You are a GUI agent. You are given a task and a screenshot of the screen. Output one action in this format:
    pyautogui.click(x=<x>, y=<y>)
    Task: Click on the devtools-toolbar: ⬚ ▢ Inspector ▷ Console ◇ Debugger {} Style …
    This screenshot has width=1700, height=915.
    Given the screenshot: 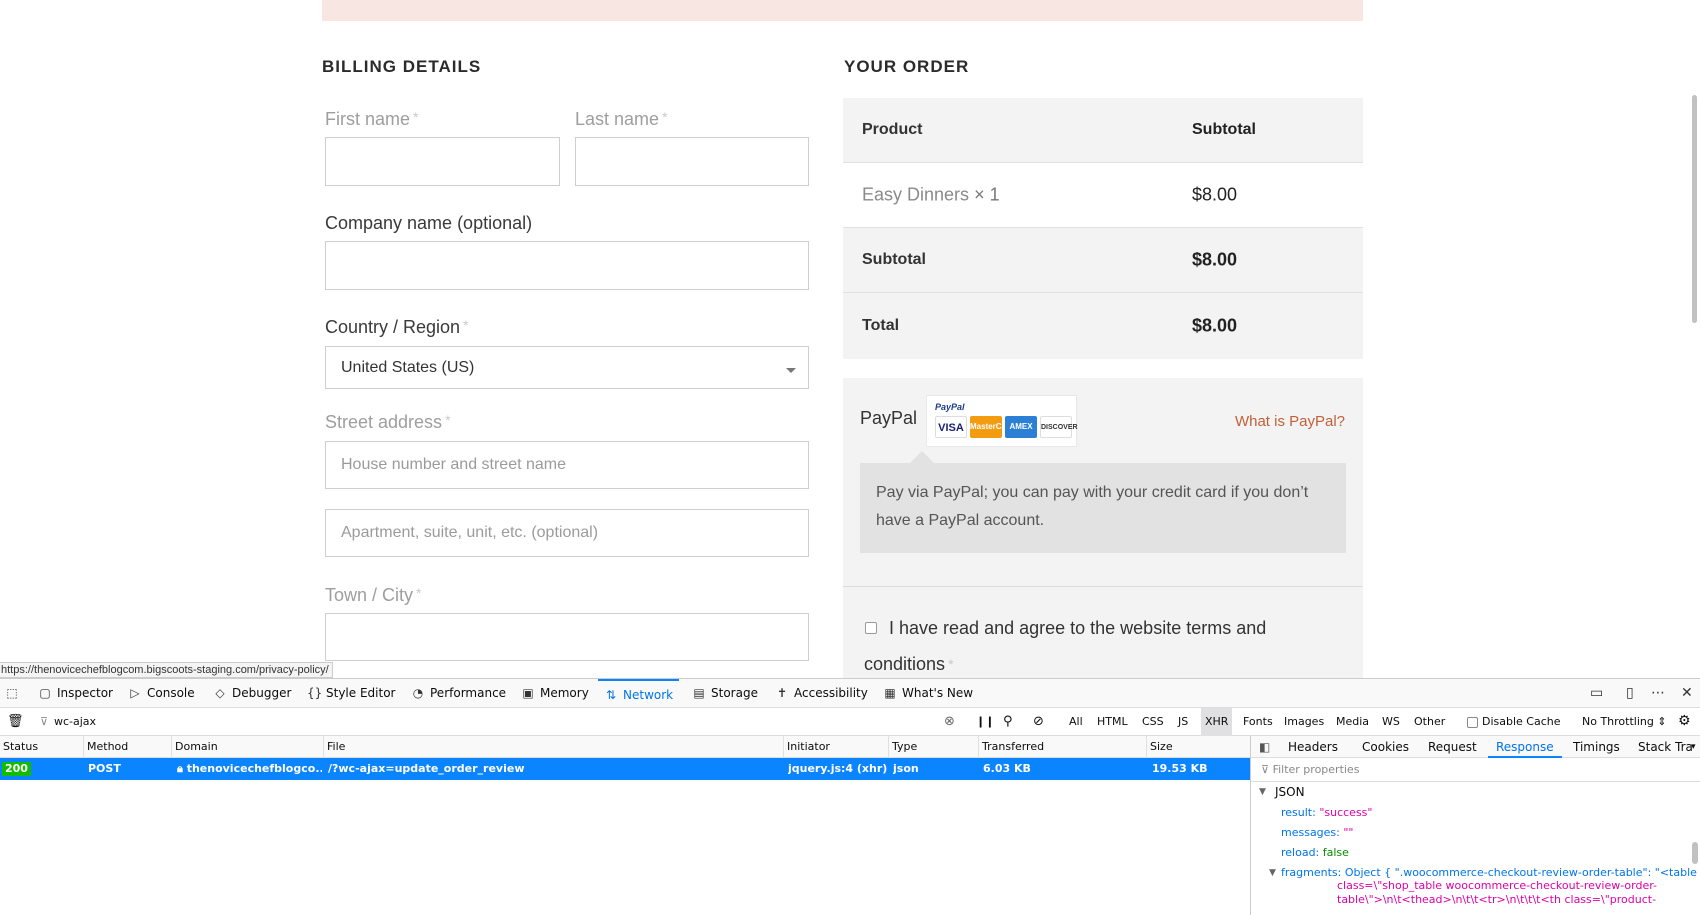 What is the action you would take?
    pyautogui.click(x=850, y=693)
    